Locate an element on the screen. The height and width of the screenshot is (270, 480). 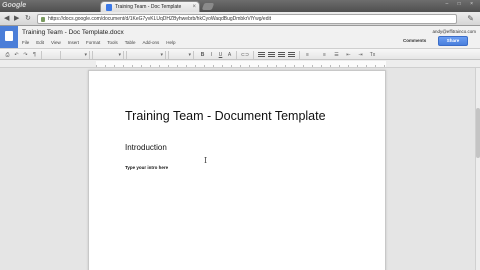
document-body-text: Type your intro here is located at coordinates (146, 167).